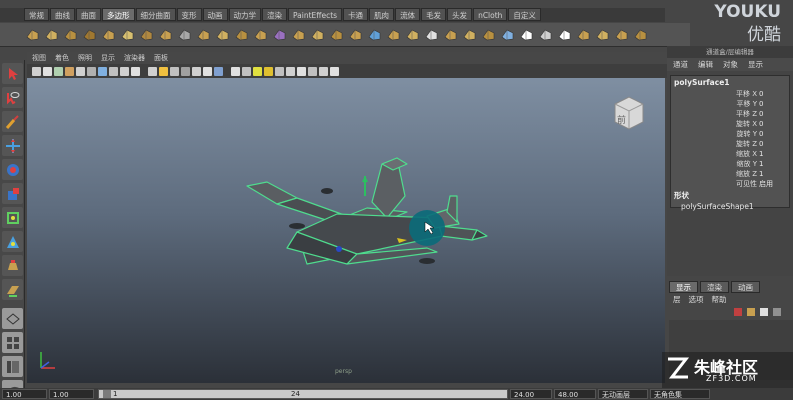 This screenshot has width=793, height=400. I want to click on lasso-tool-icon, so click(12, 97).